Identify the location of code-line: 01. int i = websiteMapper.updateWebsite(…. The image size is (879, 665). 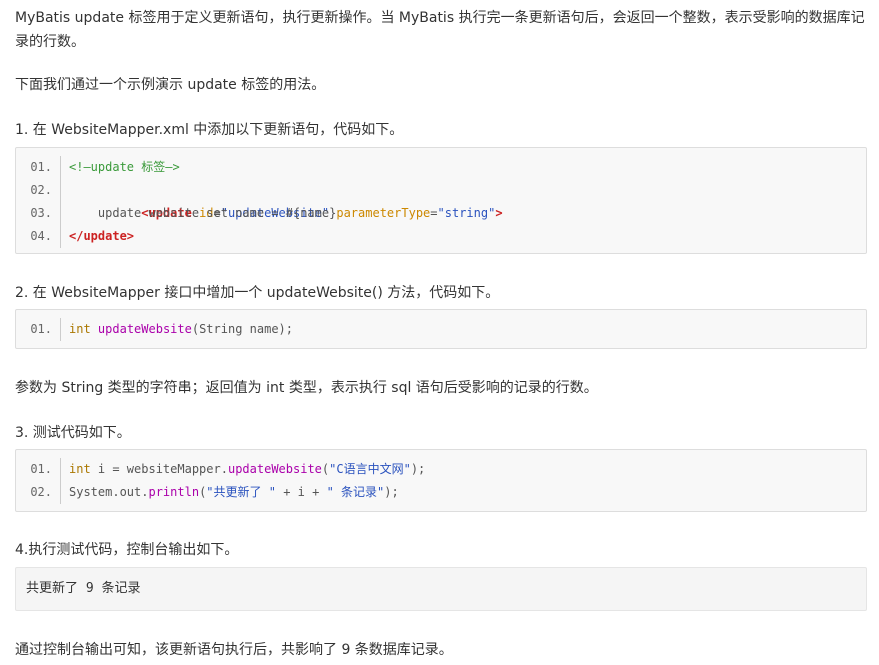
(441, 469).